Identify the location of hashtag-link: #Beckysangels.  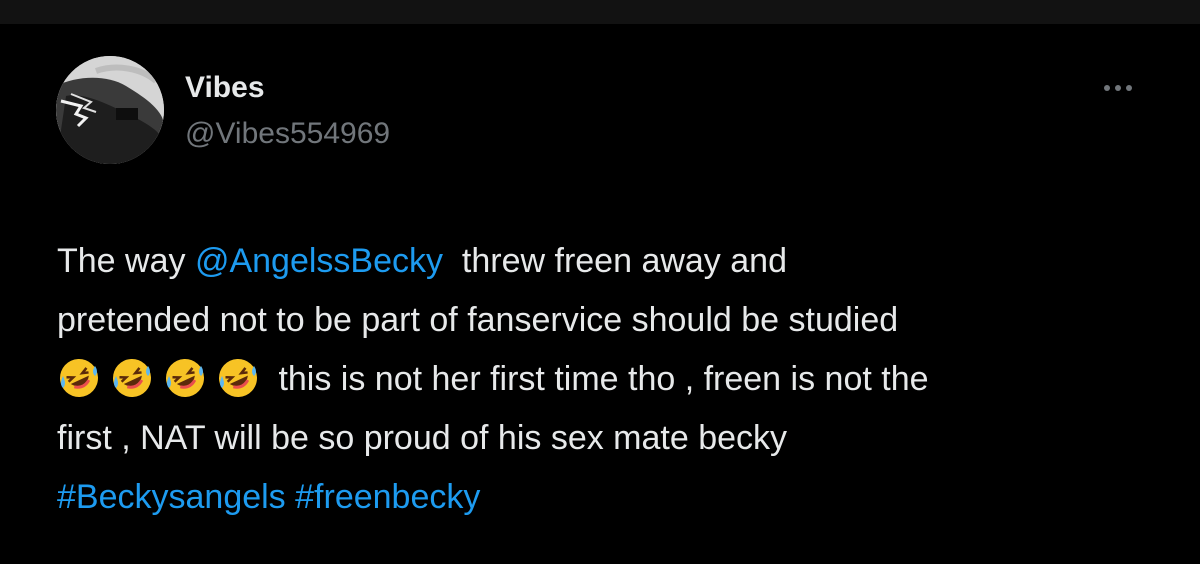
(171, 497).